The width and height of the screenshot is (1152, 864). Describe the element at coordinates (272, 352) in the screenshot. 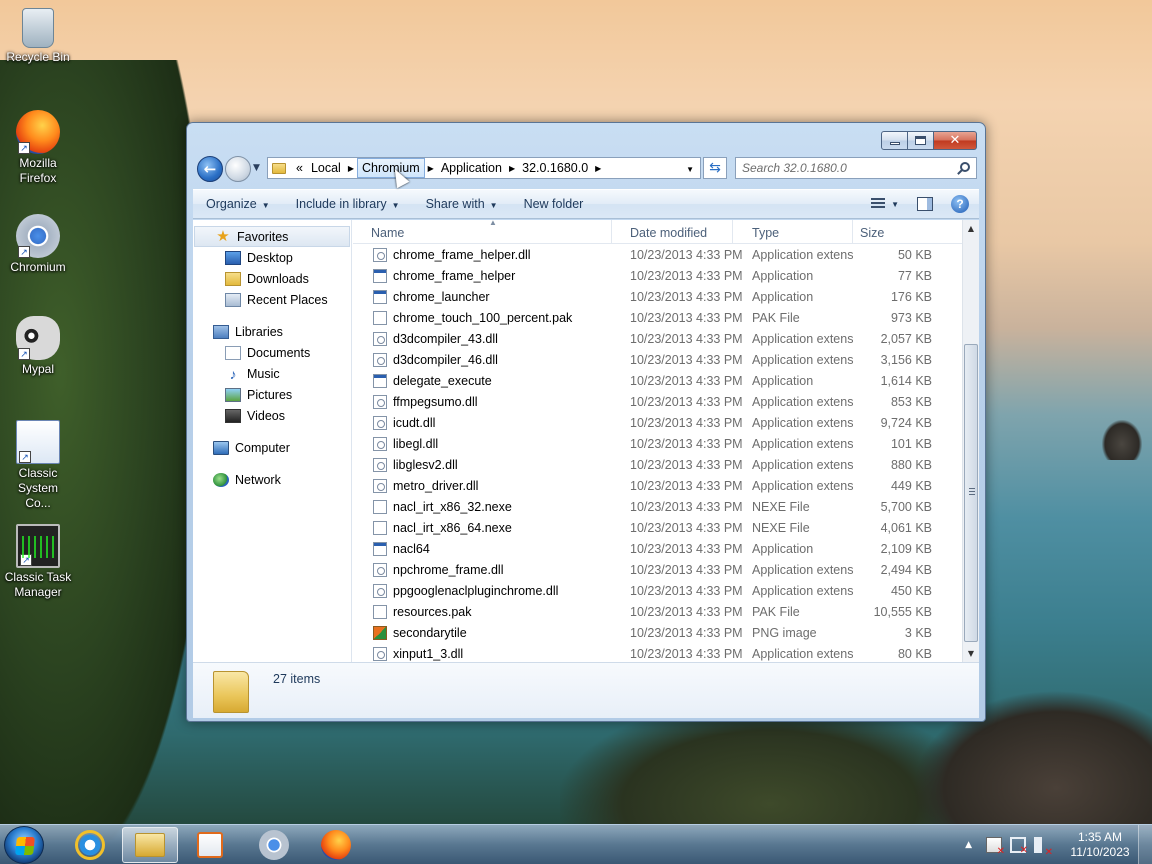

I see `nav-documents: Documents` at that location.